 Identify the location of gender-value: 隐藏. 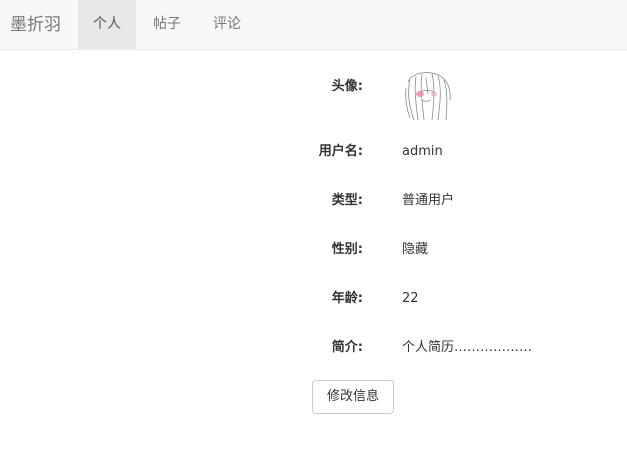
(415, 249).